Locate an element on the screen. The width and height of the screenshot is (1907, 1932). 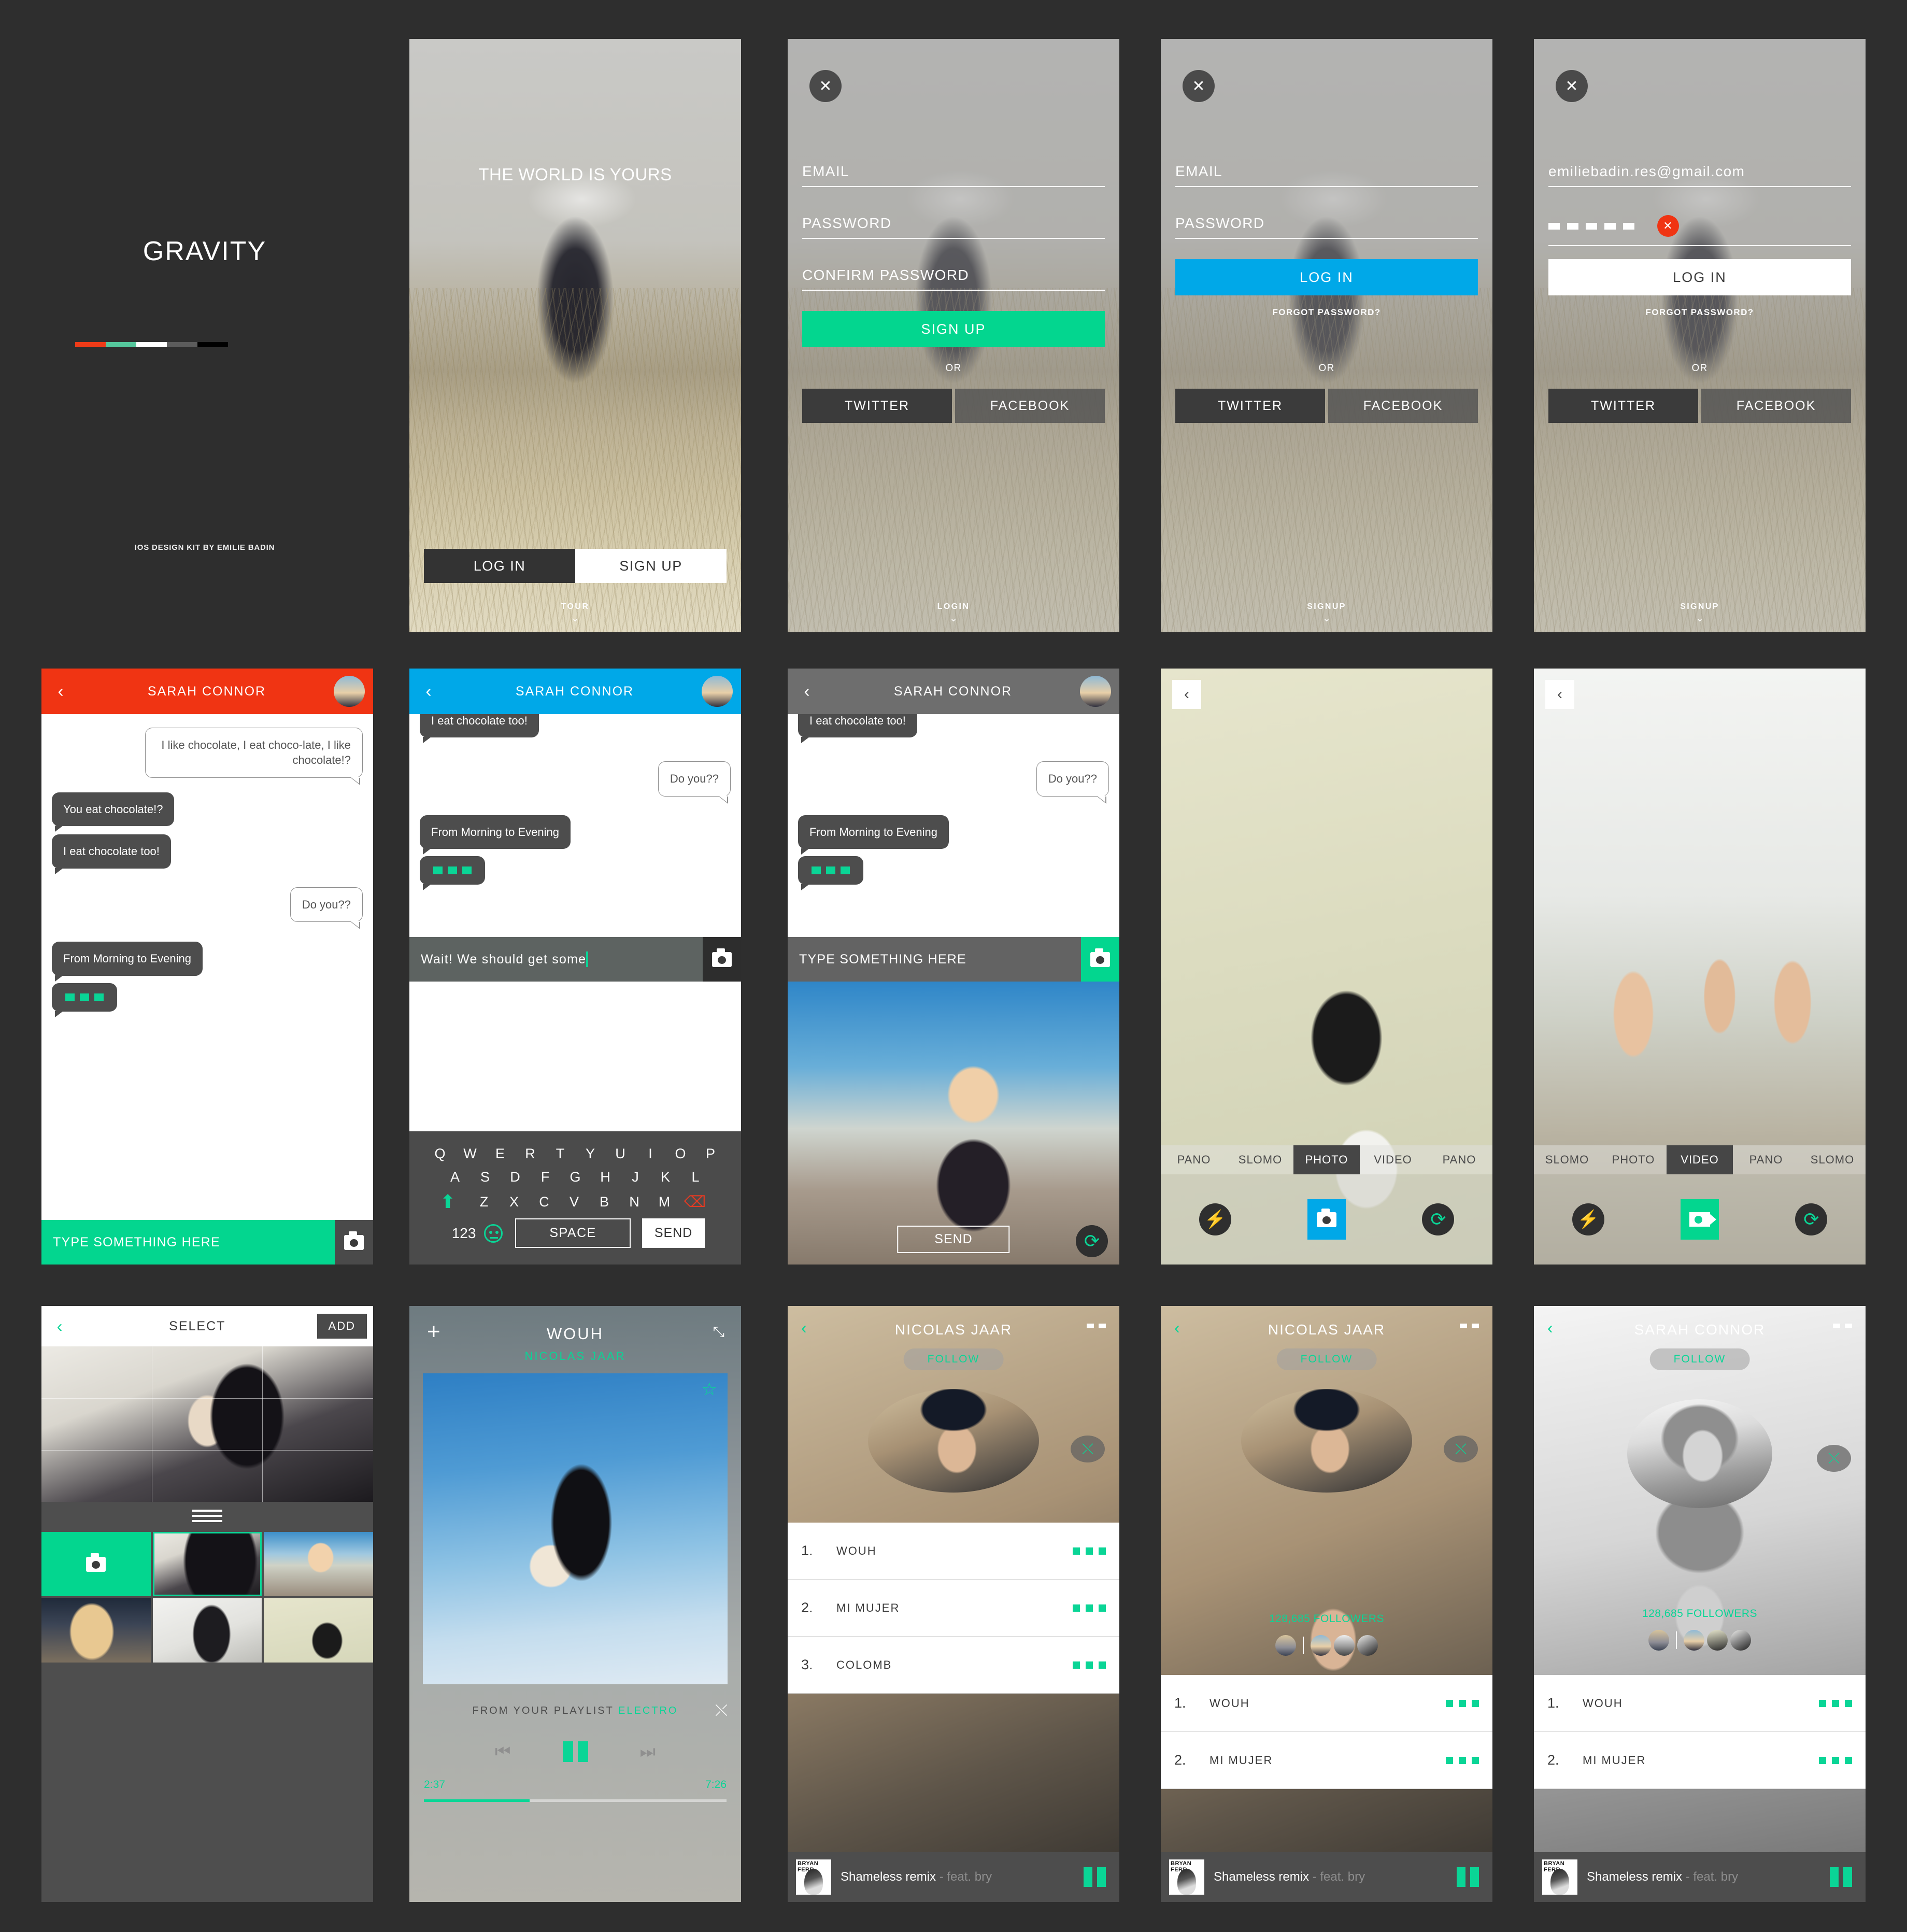
collapse-icon: ⤡ is located at coordinates (718, 1332).